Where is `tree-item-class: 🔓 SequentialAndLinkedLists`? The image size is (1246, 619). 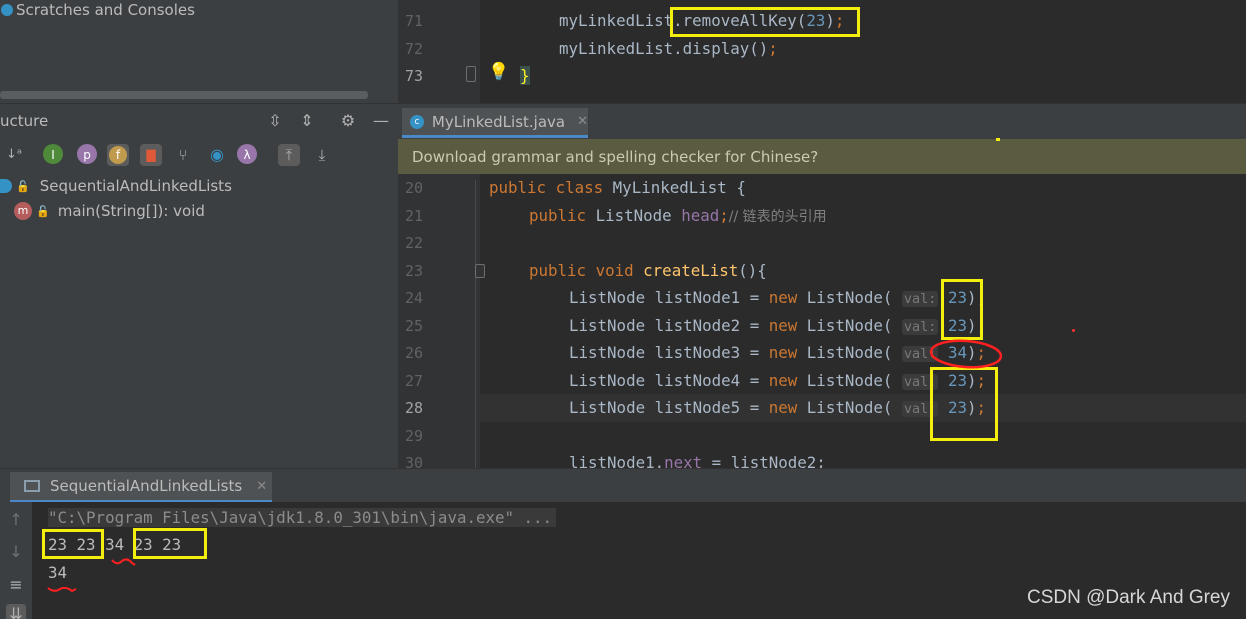 tree-item-class: 🔓 SequentialAndLinkedLists is located at coordinates (116, 186).